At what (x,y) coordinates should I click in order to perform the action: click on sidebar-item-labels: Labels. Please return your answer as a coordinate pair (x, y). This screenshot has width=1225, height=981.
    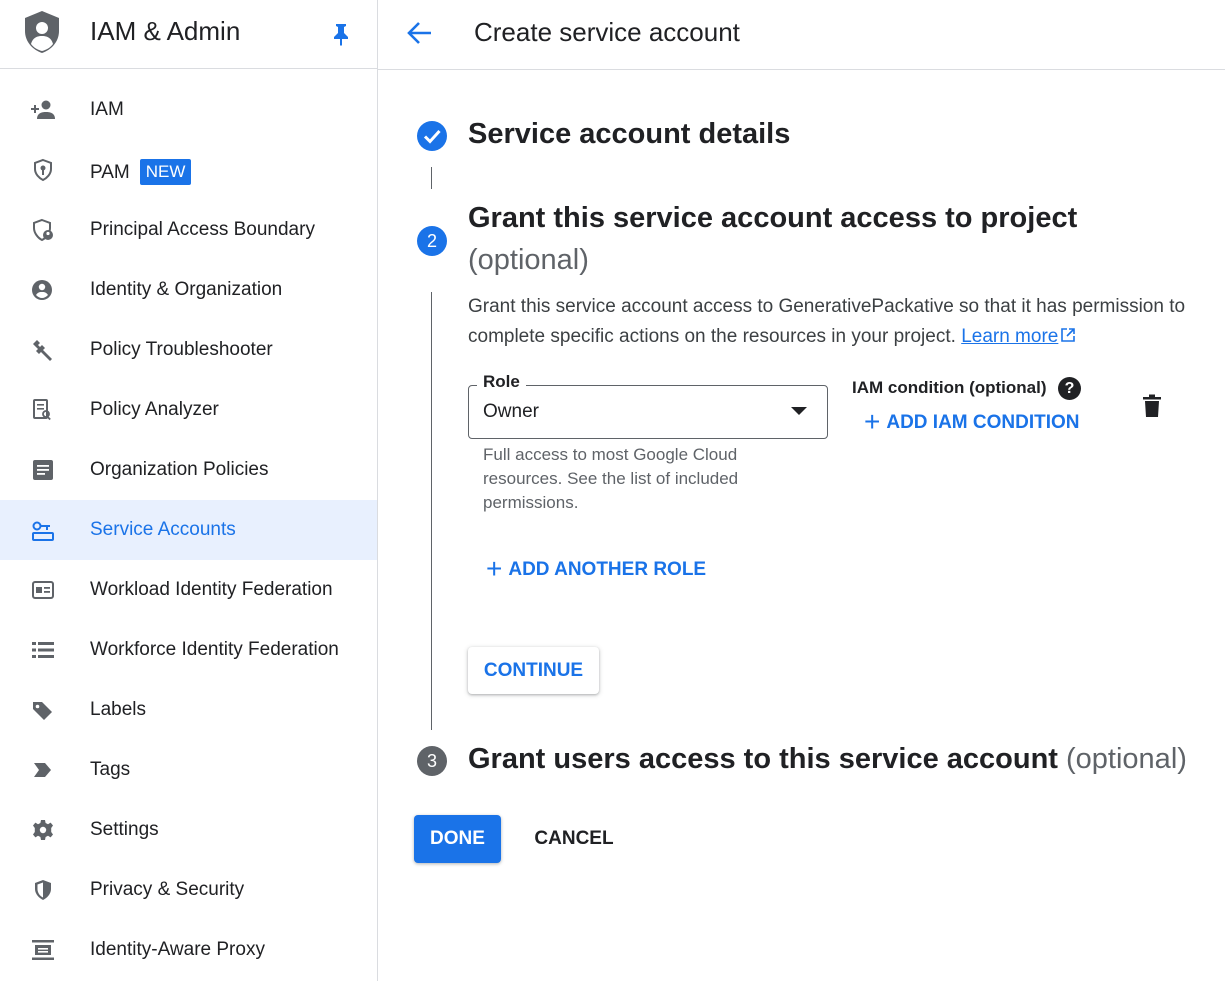
    Looking at the image, I should click on (188, 710).